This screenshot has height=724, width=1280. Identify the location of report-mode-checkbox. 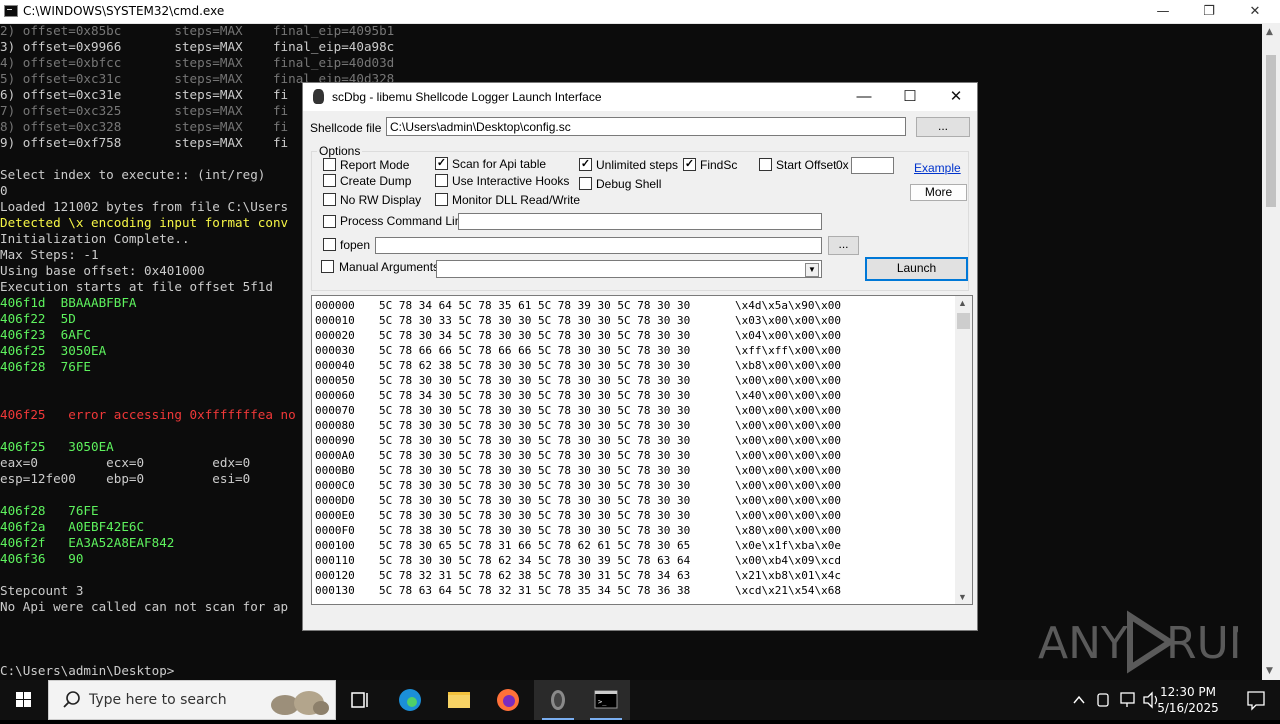
(329, 164).